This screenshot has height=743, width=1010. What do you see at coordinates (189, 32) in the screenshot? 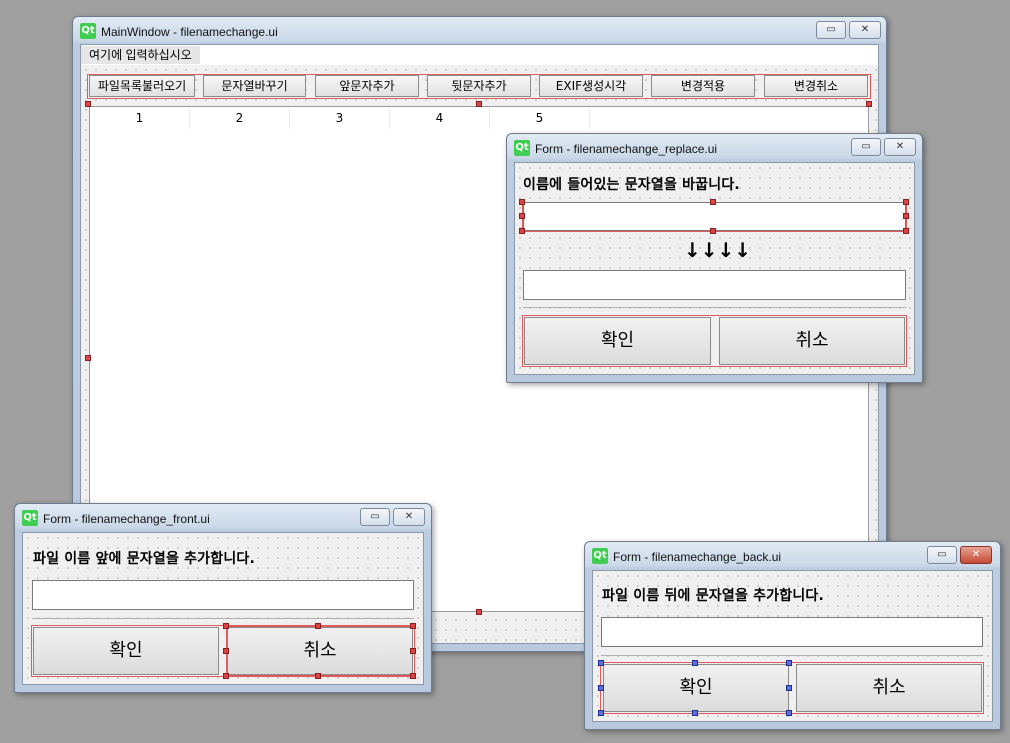
I see `window-title: MainWindow - filenamechange.ui` at bounding box center [189, 32].